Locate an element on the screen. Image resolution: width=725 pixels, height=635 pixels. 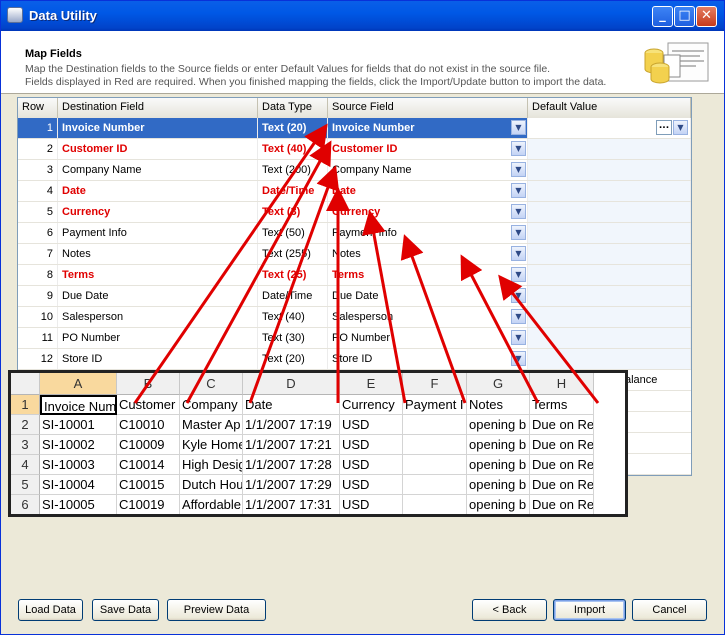
column-header: E is located at coordinates (371, 384).